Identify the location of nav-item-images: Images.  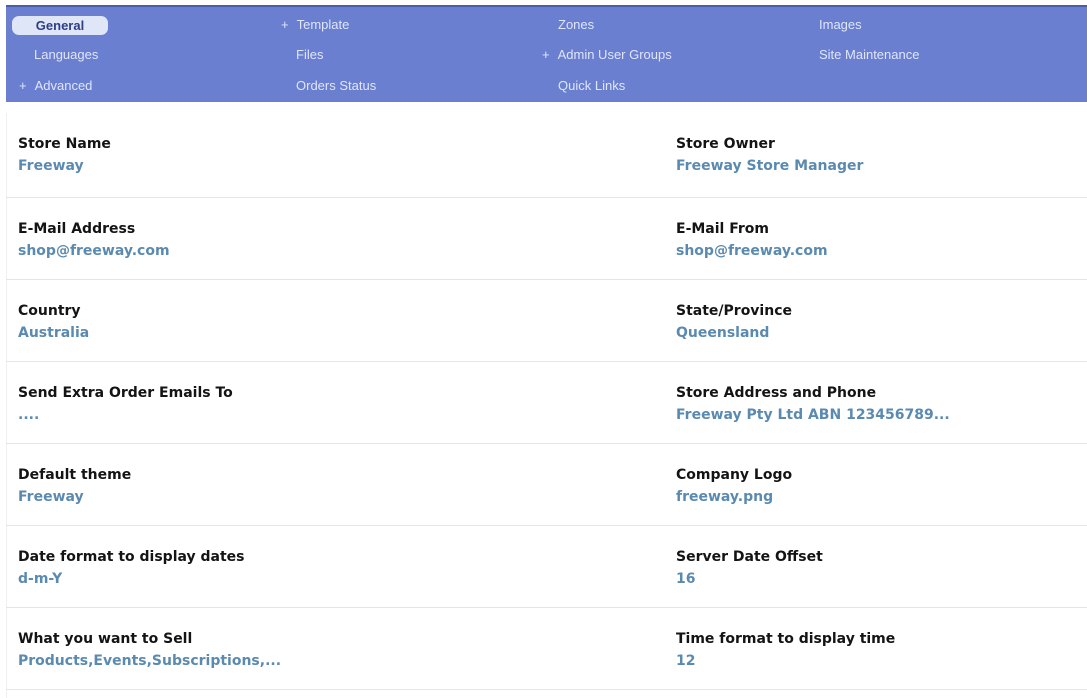
(840, 25).